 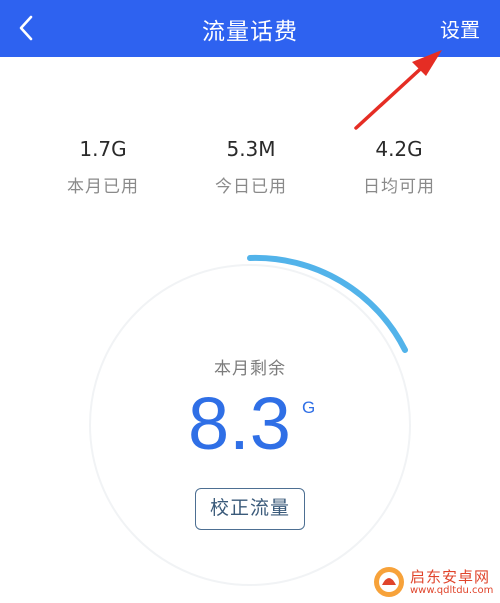 I want to click on watermark-logo-icon, so click(x=389, y=582).